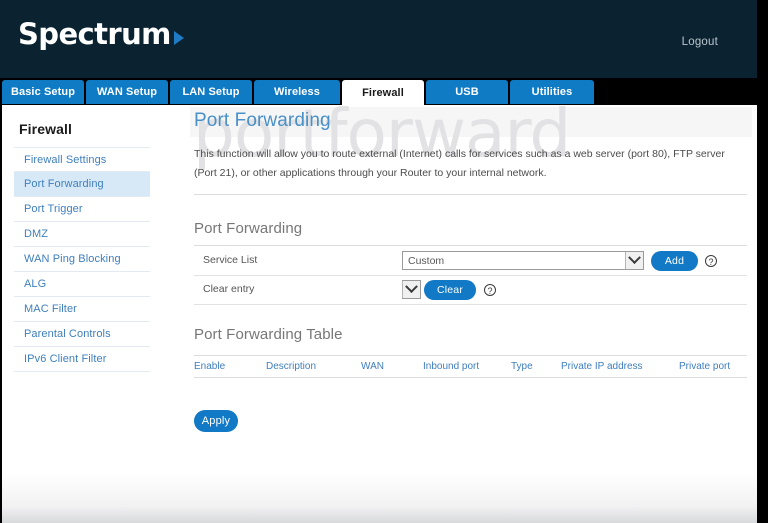 The height and width of the screenshot is (523, 768). What do you see at coordinates (82, 334) in the screenshot?
I see `sidebar-item-parental-controls: Parental Controls` at bounding box center [82, 334].